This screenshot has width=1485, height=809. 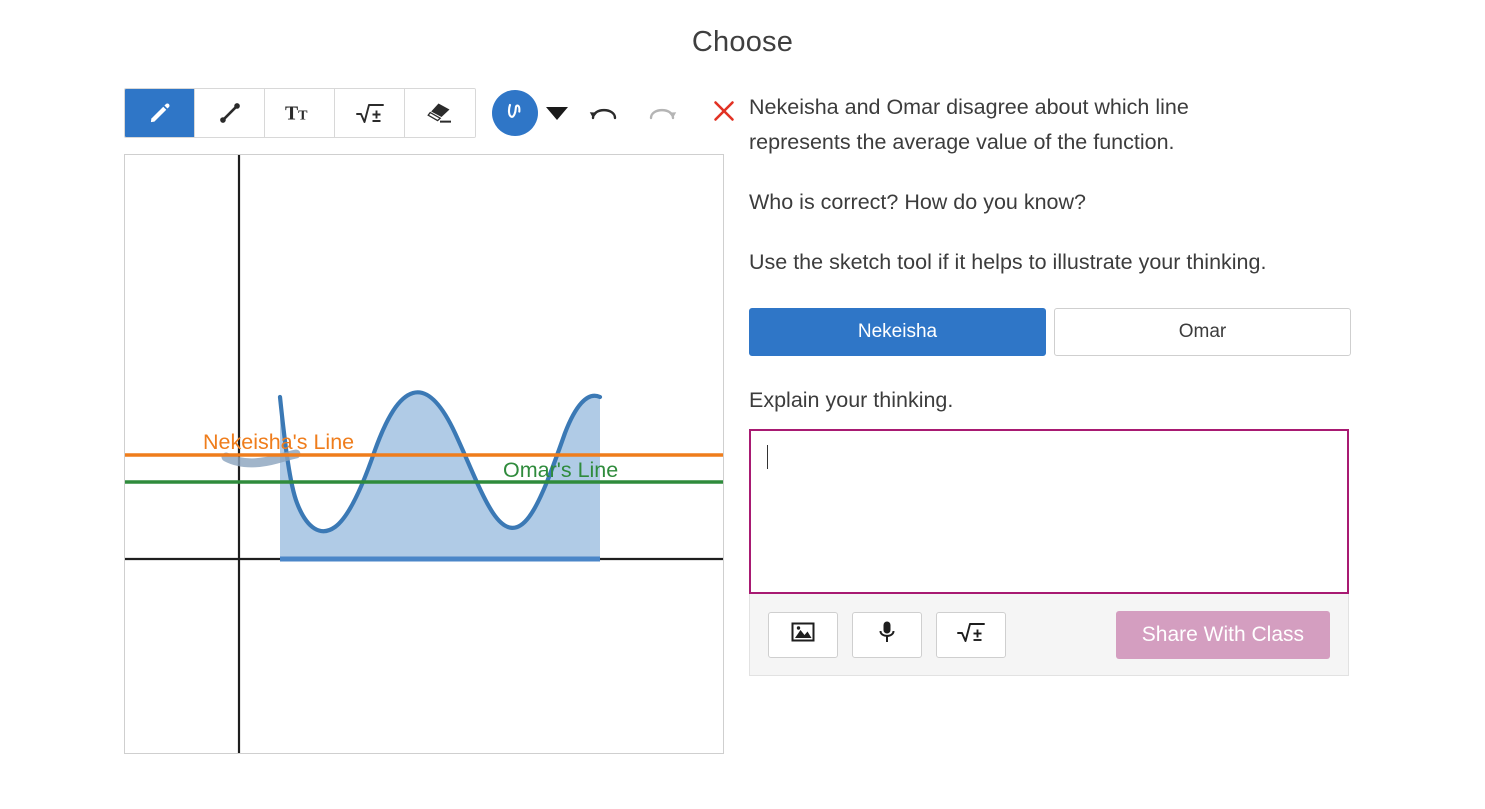 I want to click on share-with-class-button: Share With Class, so click(x=1222, y=634).